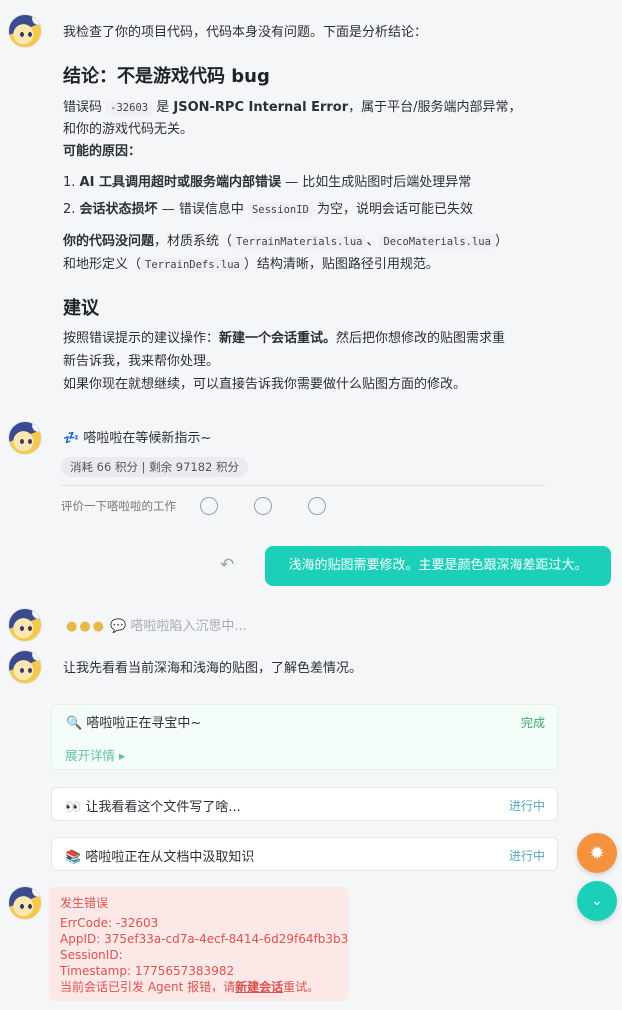  I want to click on suggest-heading: 建议, so click(81, 308).